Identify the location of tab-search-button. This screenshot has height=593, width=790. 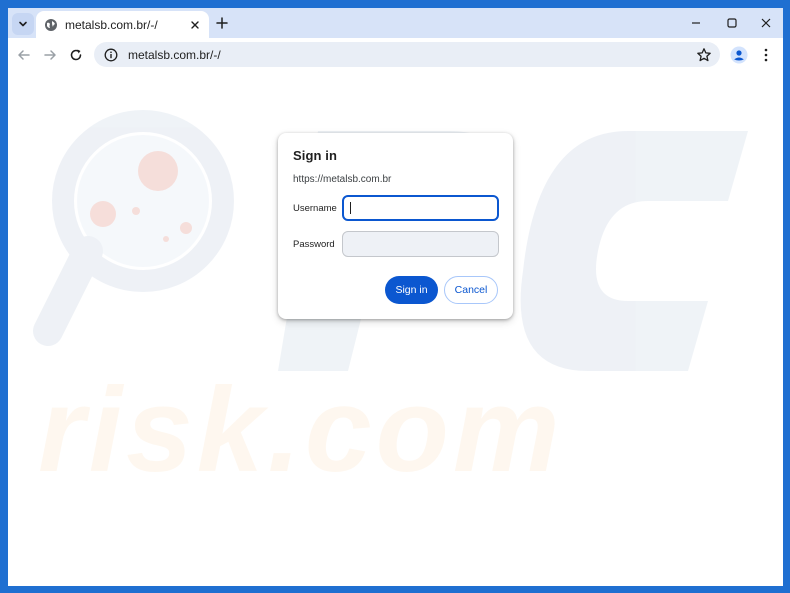
(23, 24).